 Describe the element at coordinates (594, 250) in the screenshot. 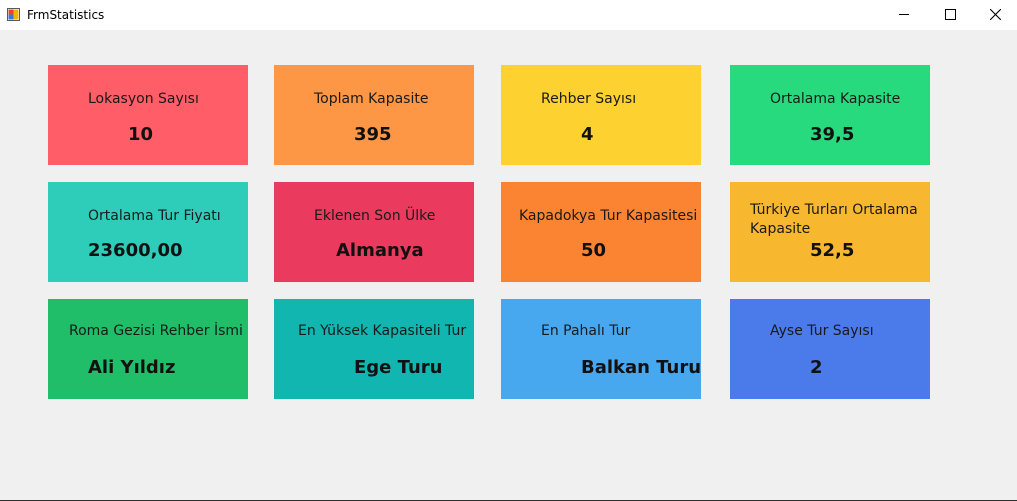

I see `card-value: 50` at that location.